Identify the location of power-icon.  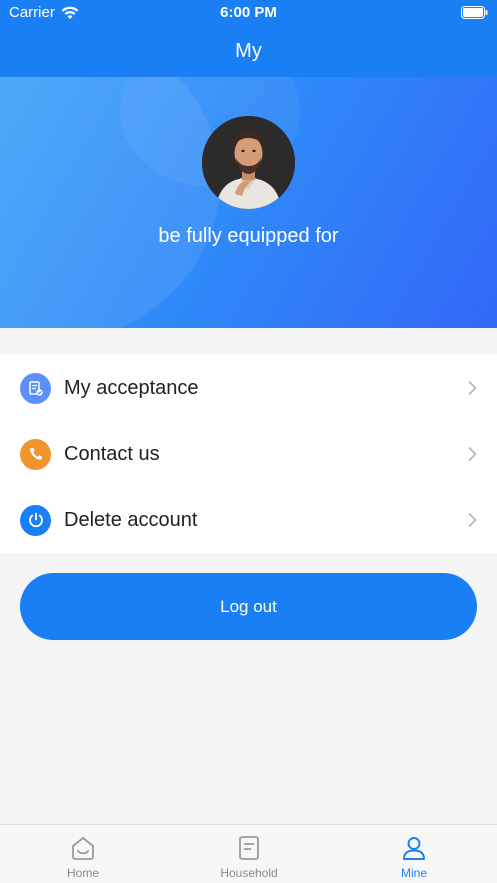
(35, 520).